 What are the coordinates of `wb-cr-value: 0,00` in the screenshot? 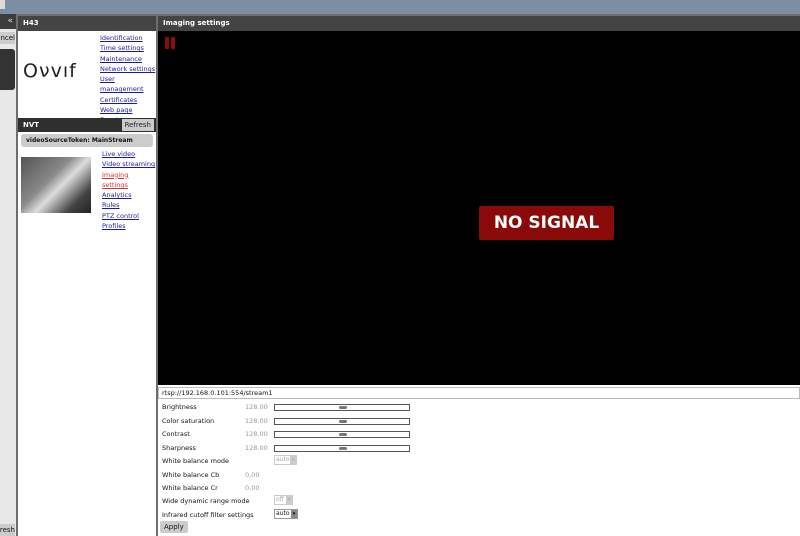 It's located at (252, 488).